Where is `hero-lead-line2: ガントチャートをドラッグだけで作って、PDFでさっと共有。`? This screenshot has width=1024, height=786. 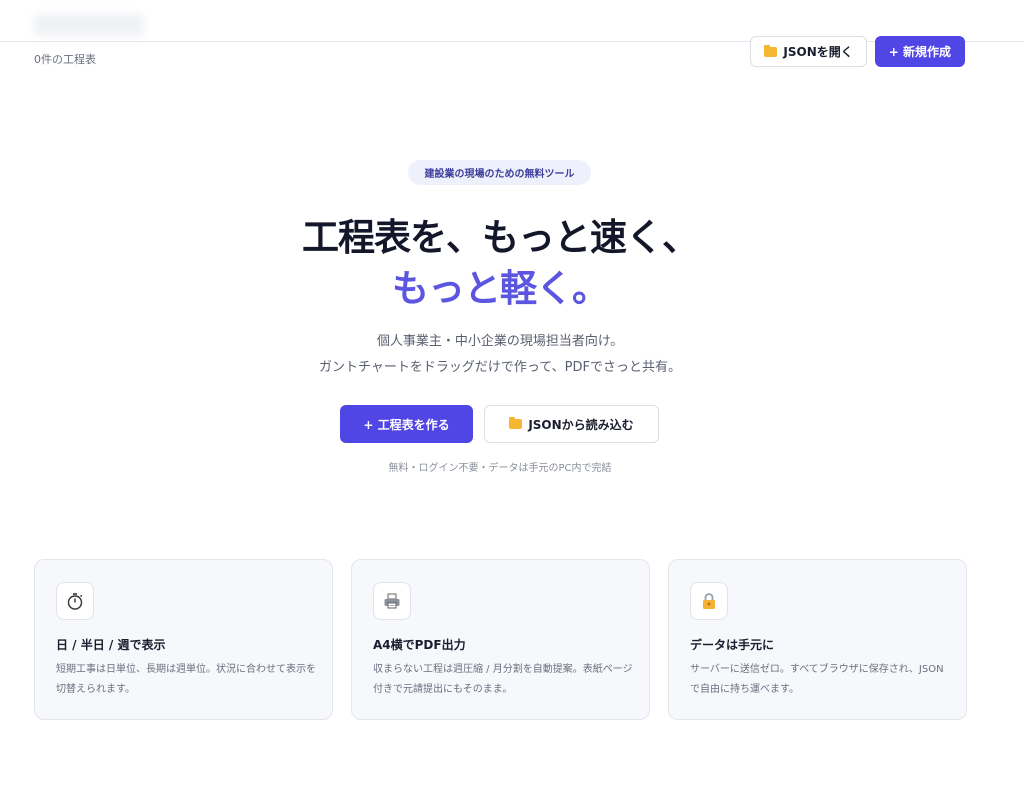 hero-lead-line2: ガントチャートをドラッグだけで作って、PDFでさっと共有。 is located at coordinates (500, 367).